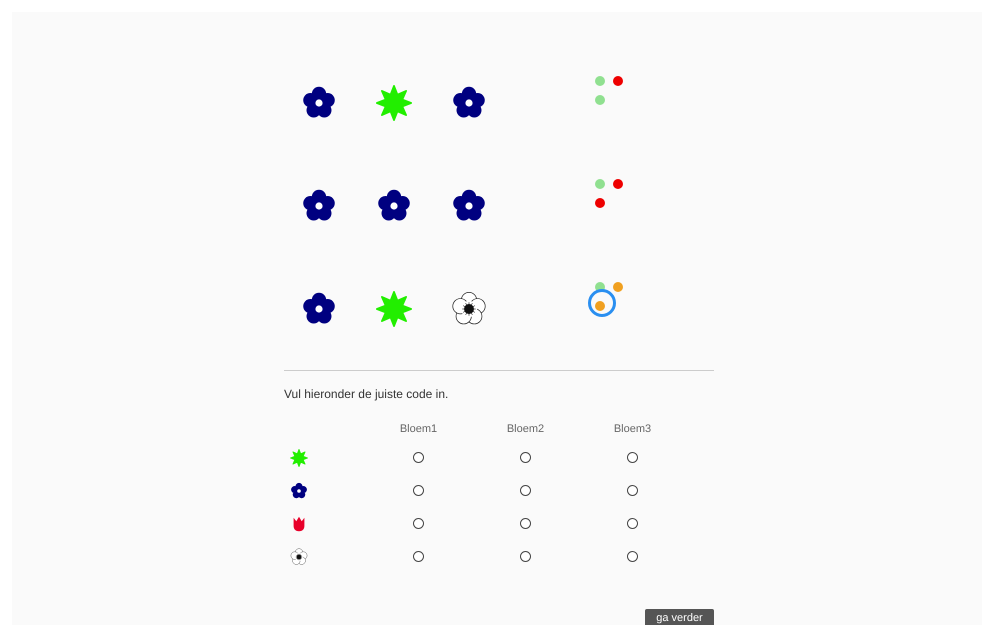 This screenshot has width=982, height=625. Describe the element at coordinates (633, 429) in the screenshot. I see `column-header: Bloem3` at that location.